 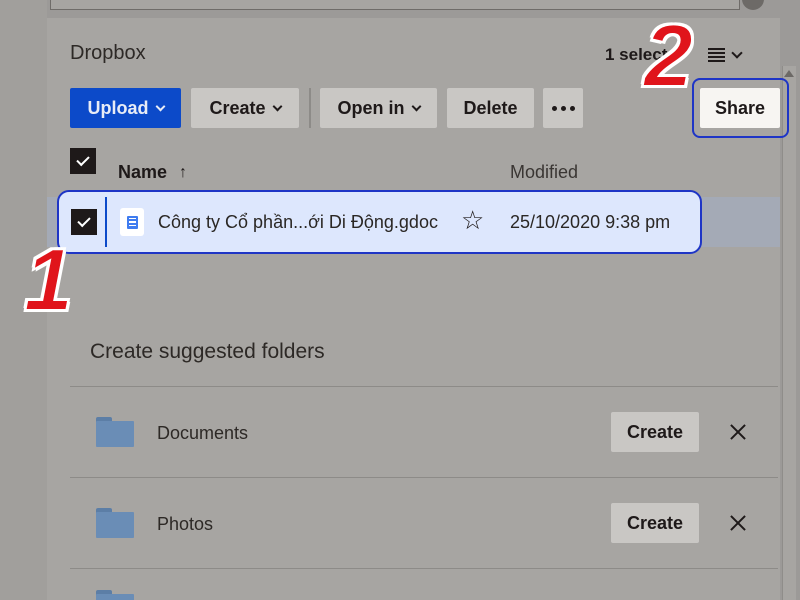 What do you see at coordinates (237, 107) in the screenshot?
I see `create-label: Create` at bounding box center [237, 107].